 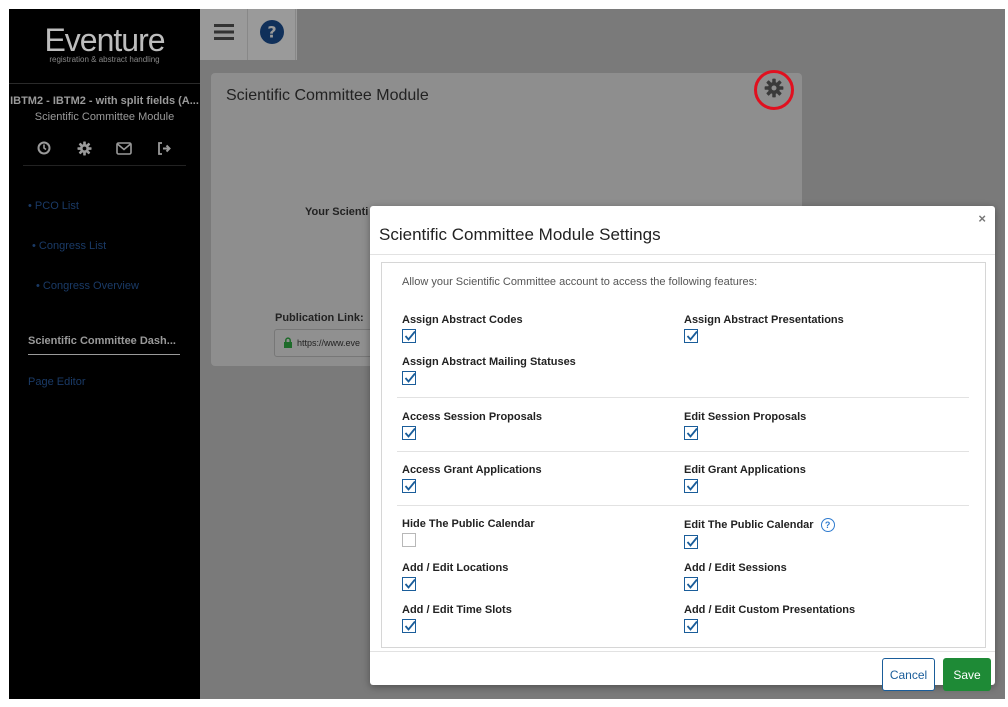 What do you see at coordinates (967, 674) in the screenshot?
I see `save-button: Save` at bounding box center [967, 674].